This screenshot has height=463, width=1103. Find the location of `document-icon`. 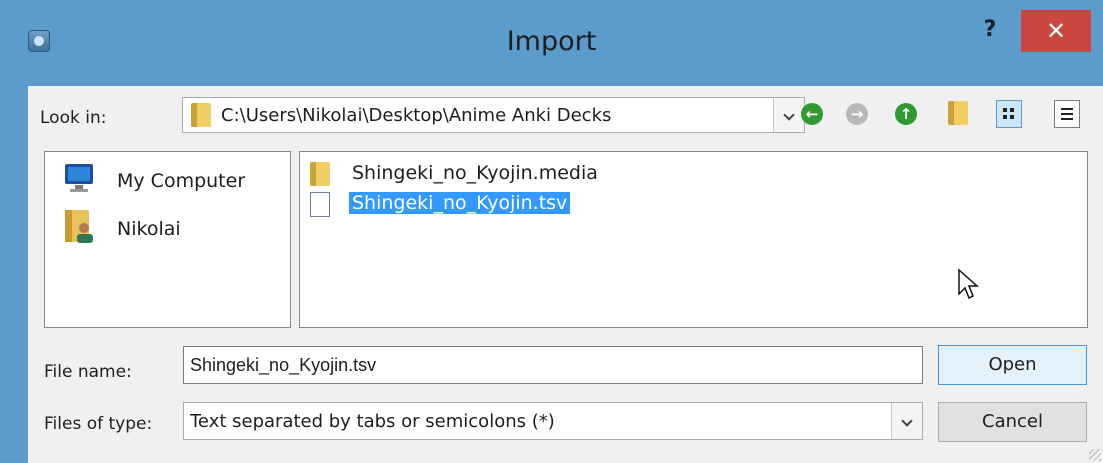

document-icon is located at coordinates (320, 204).